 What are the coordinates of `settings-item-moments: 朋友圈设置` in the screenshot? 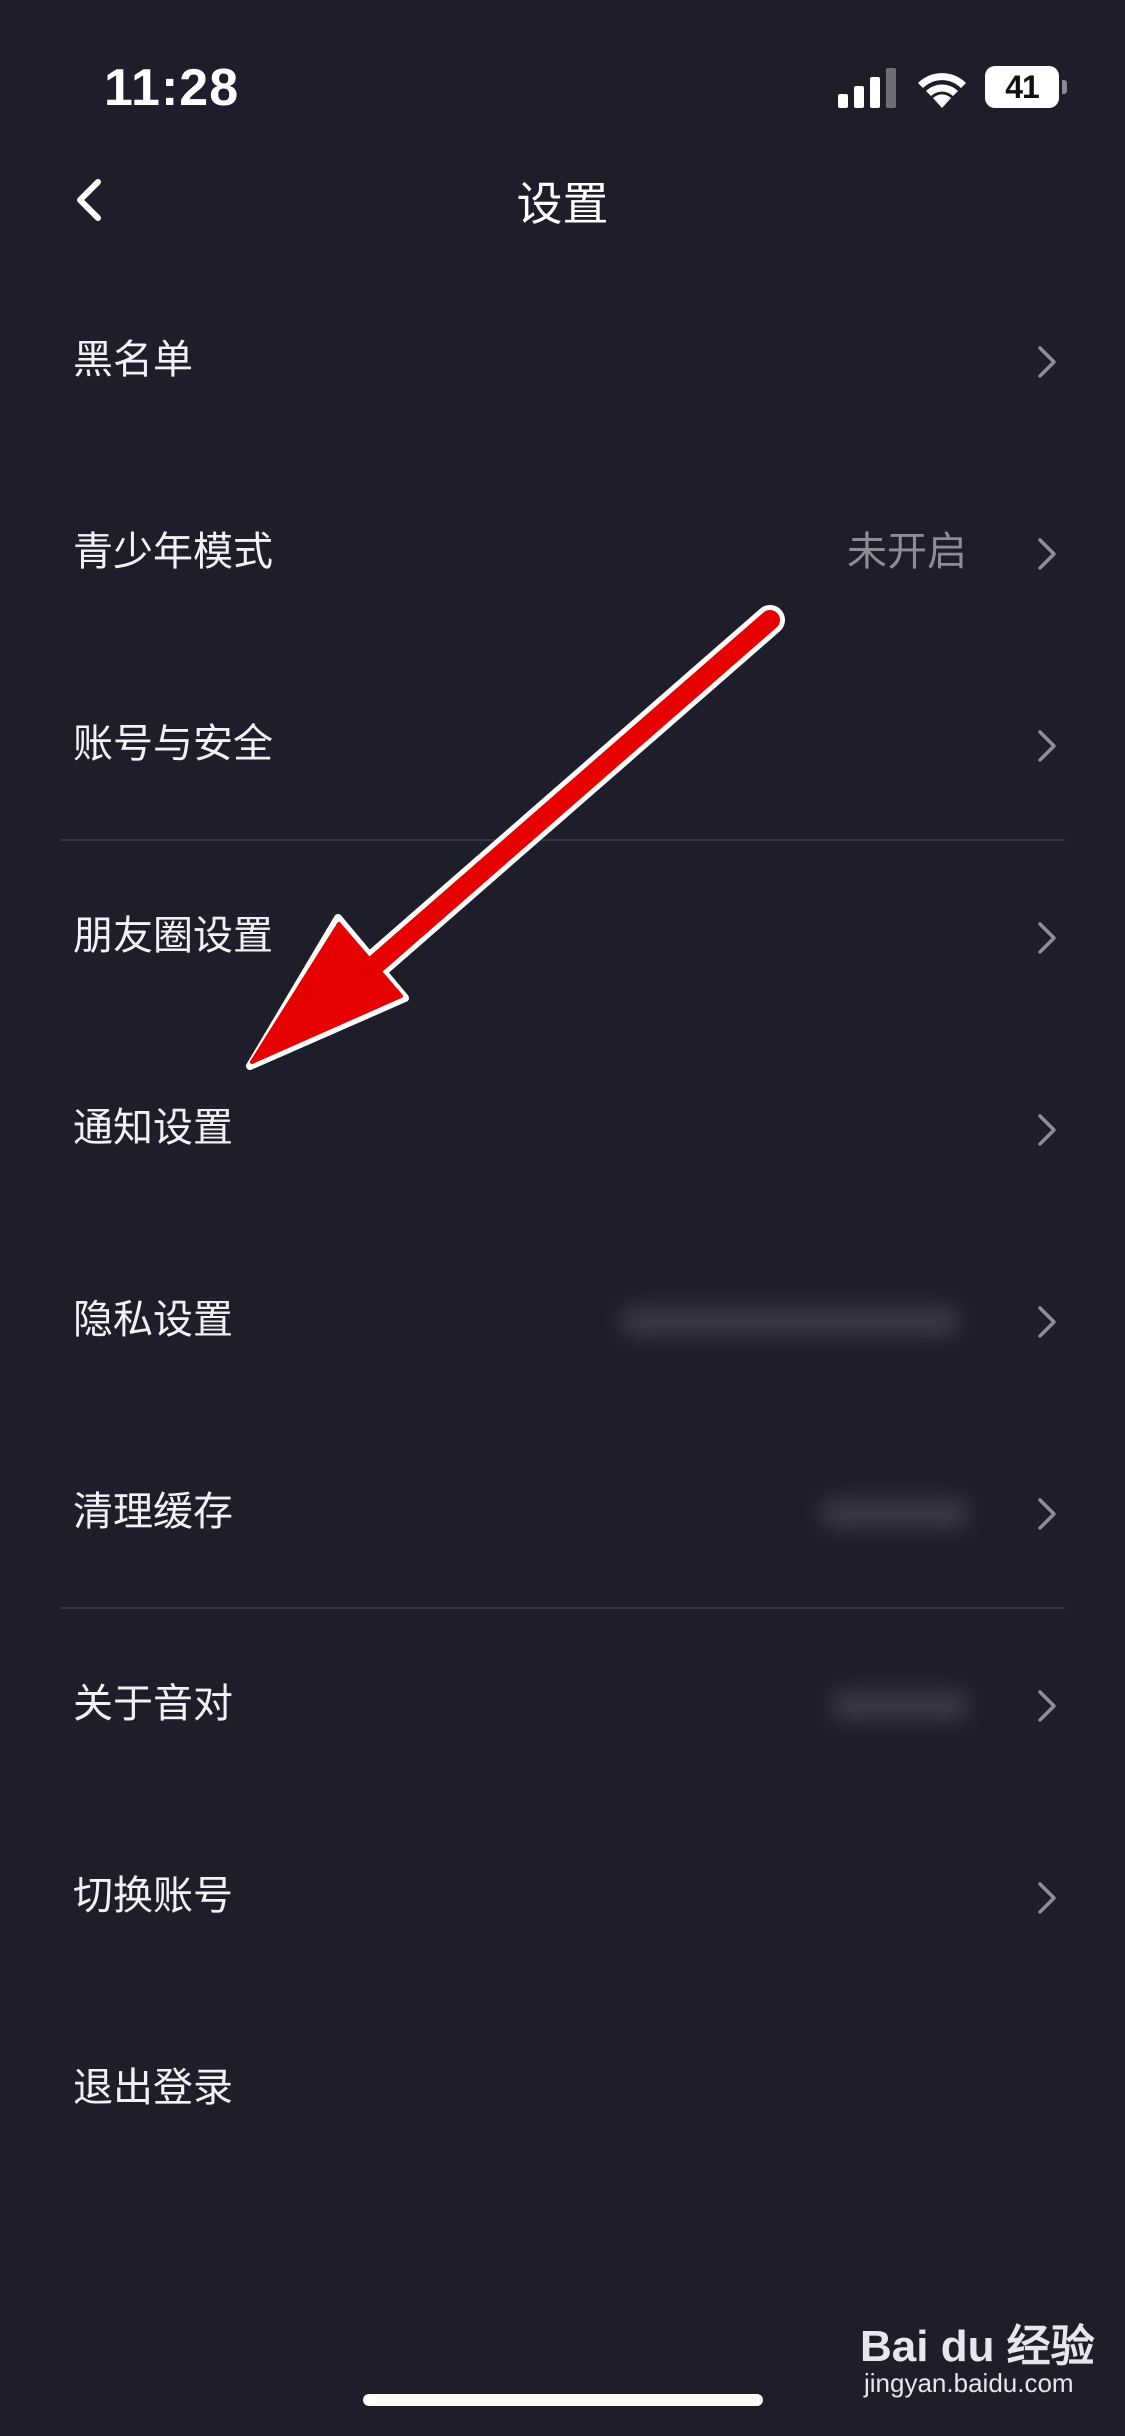 It's located at (562, 936).